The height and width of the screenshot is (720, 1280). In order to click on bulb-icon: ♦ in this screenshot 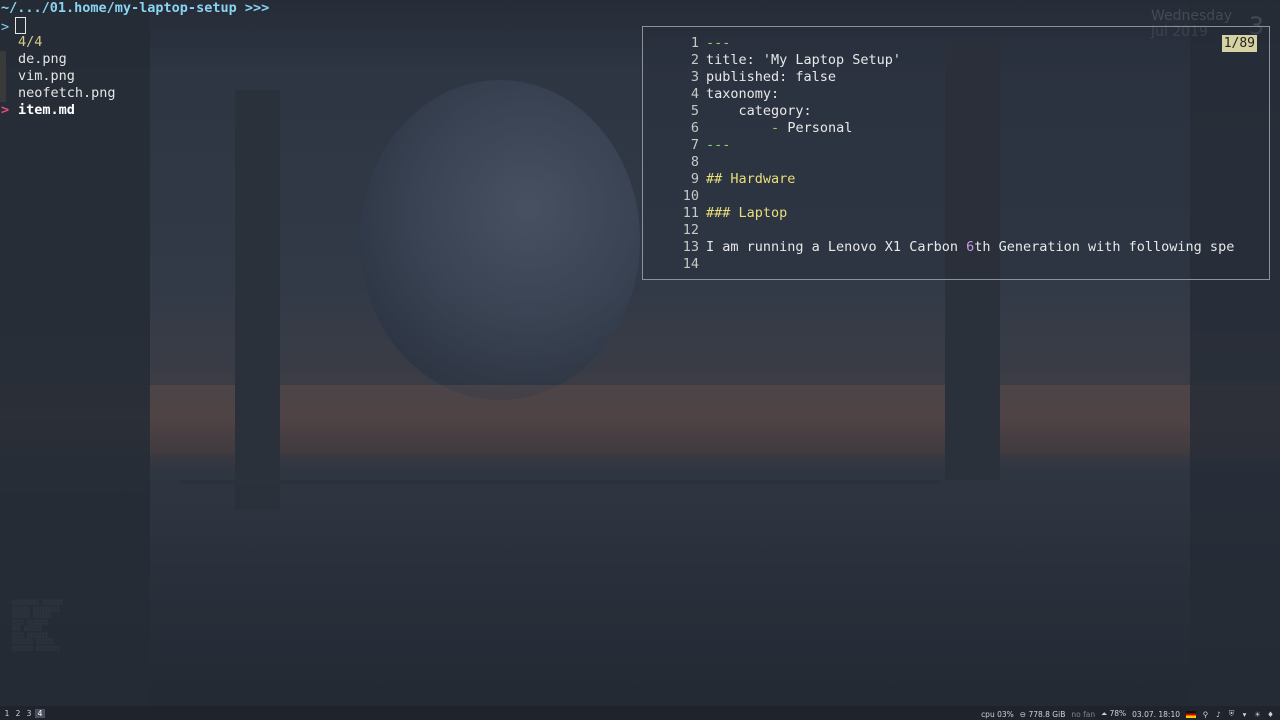, I will do `click(1270, 714)`.